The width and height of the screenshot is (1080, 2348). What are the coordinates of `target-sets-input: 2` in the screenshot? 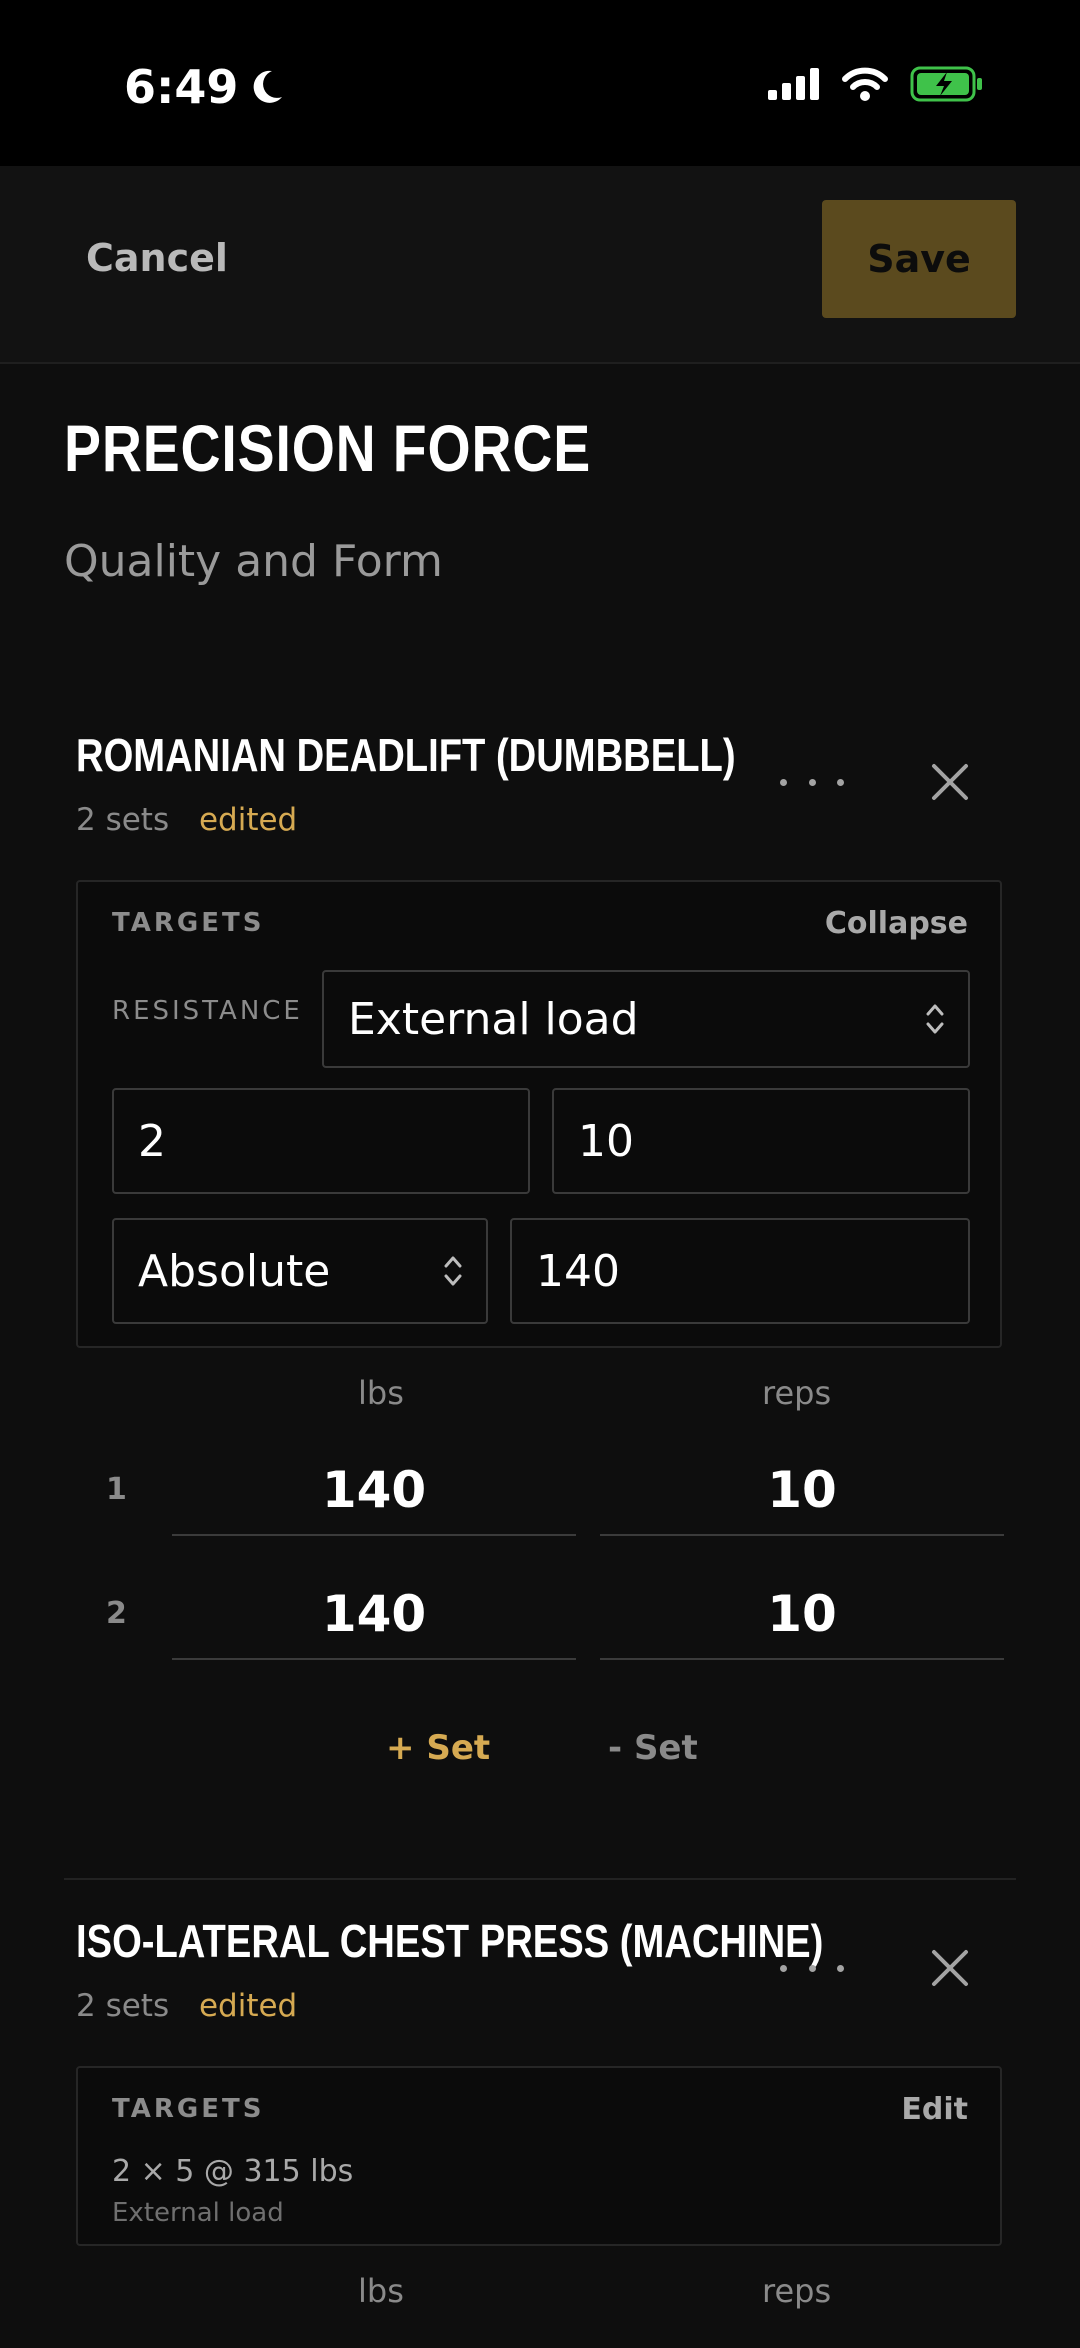 It's located at (321, 1141).